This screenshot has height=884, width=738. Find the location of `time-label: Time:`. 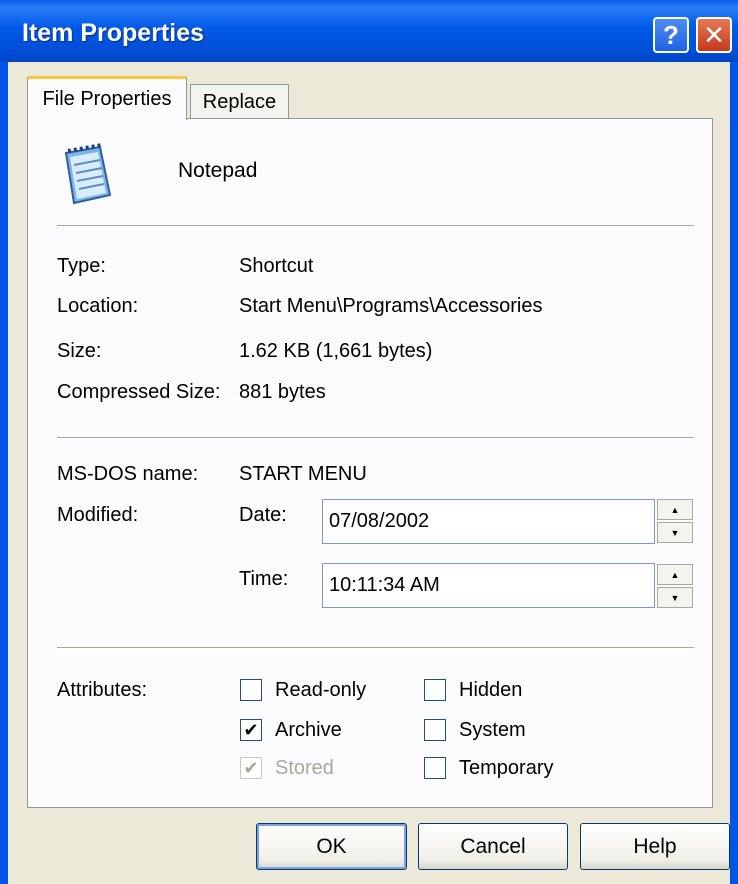

time-label: Time: is located at coordinates (264, 579).